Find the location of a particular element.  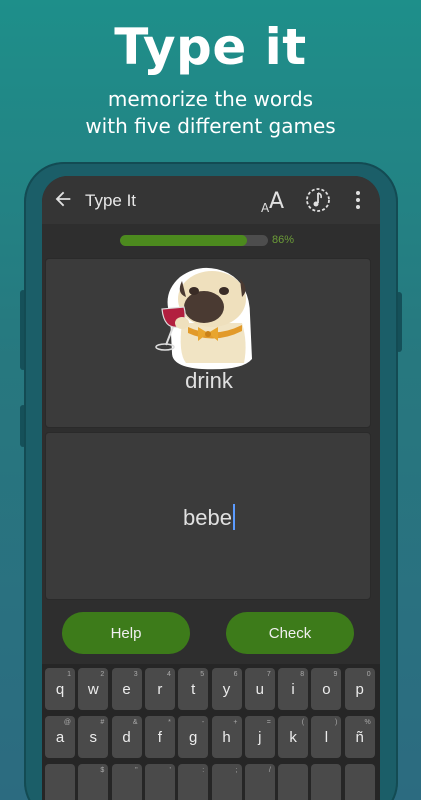

key-hint: & is located at coordinates (135, 722).